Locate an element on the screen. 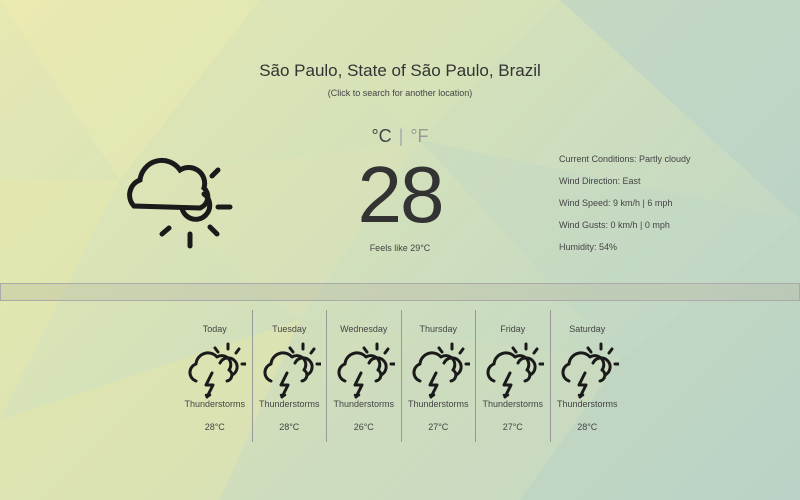 The height and width of the screenshot is (500, 800). location-search-bar is located at coordinates (400, 292).